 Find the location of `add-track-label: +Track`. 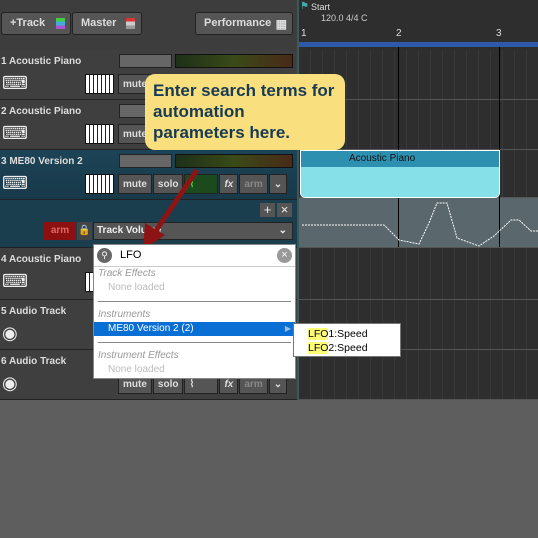

add-track-label: +Track is located at coordinates (28, 23).